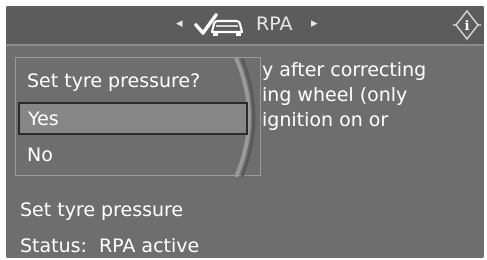 This screenshot has width=487, height=260. I want to click on page-title: RPA, so click(274, 24).